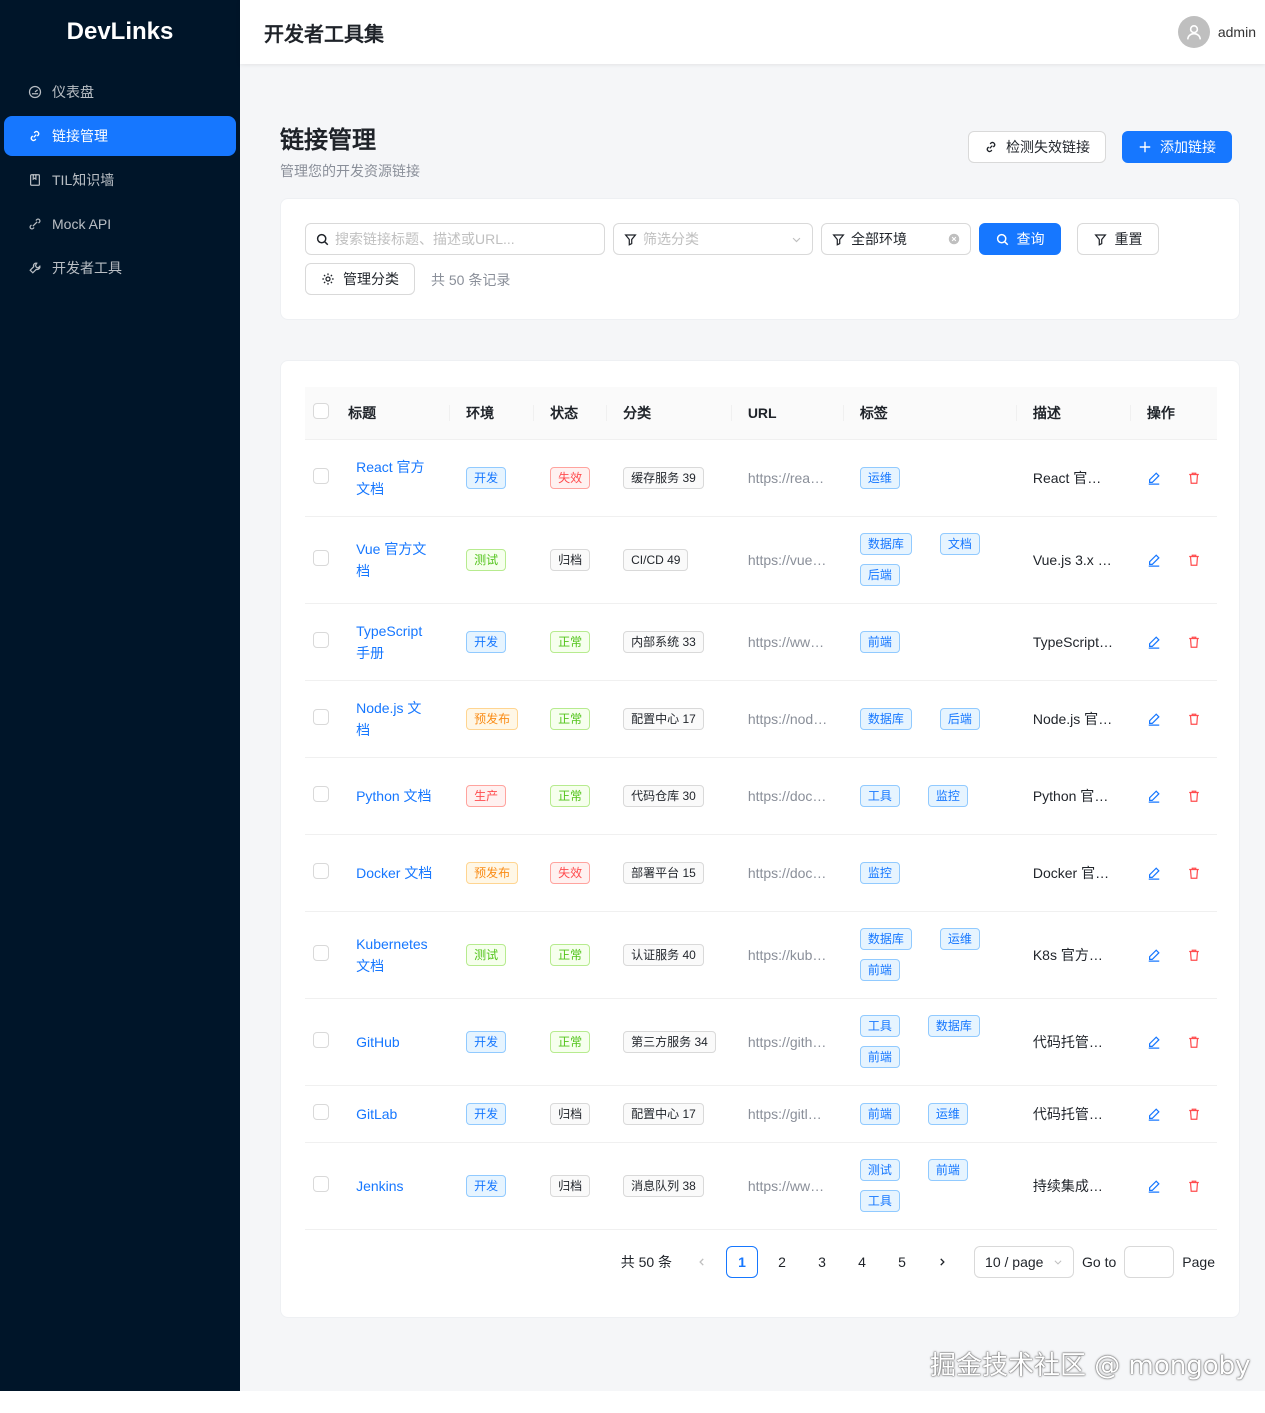 This screenshot has height=1413, width=1265. I want to click on add-link-button: 添加链接, so click(1177, 147).